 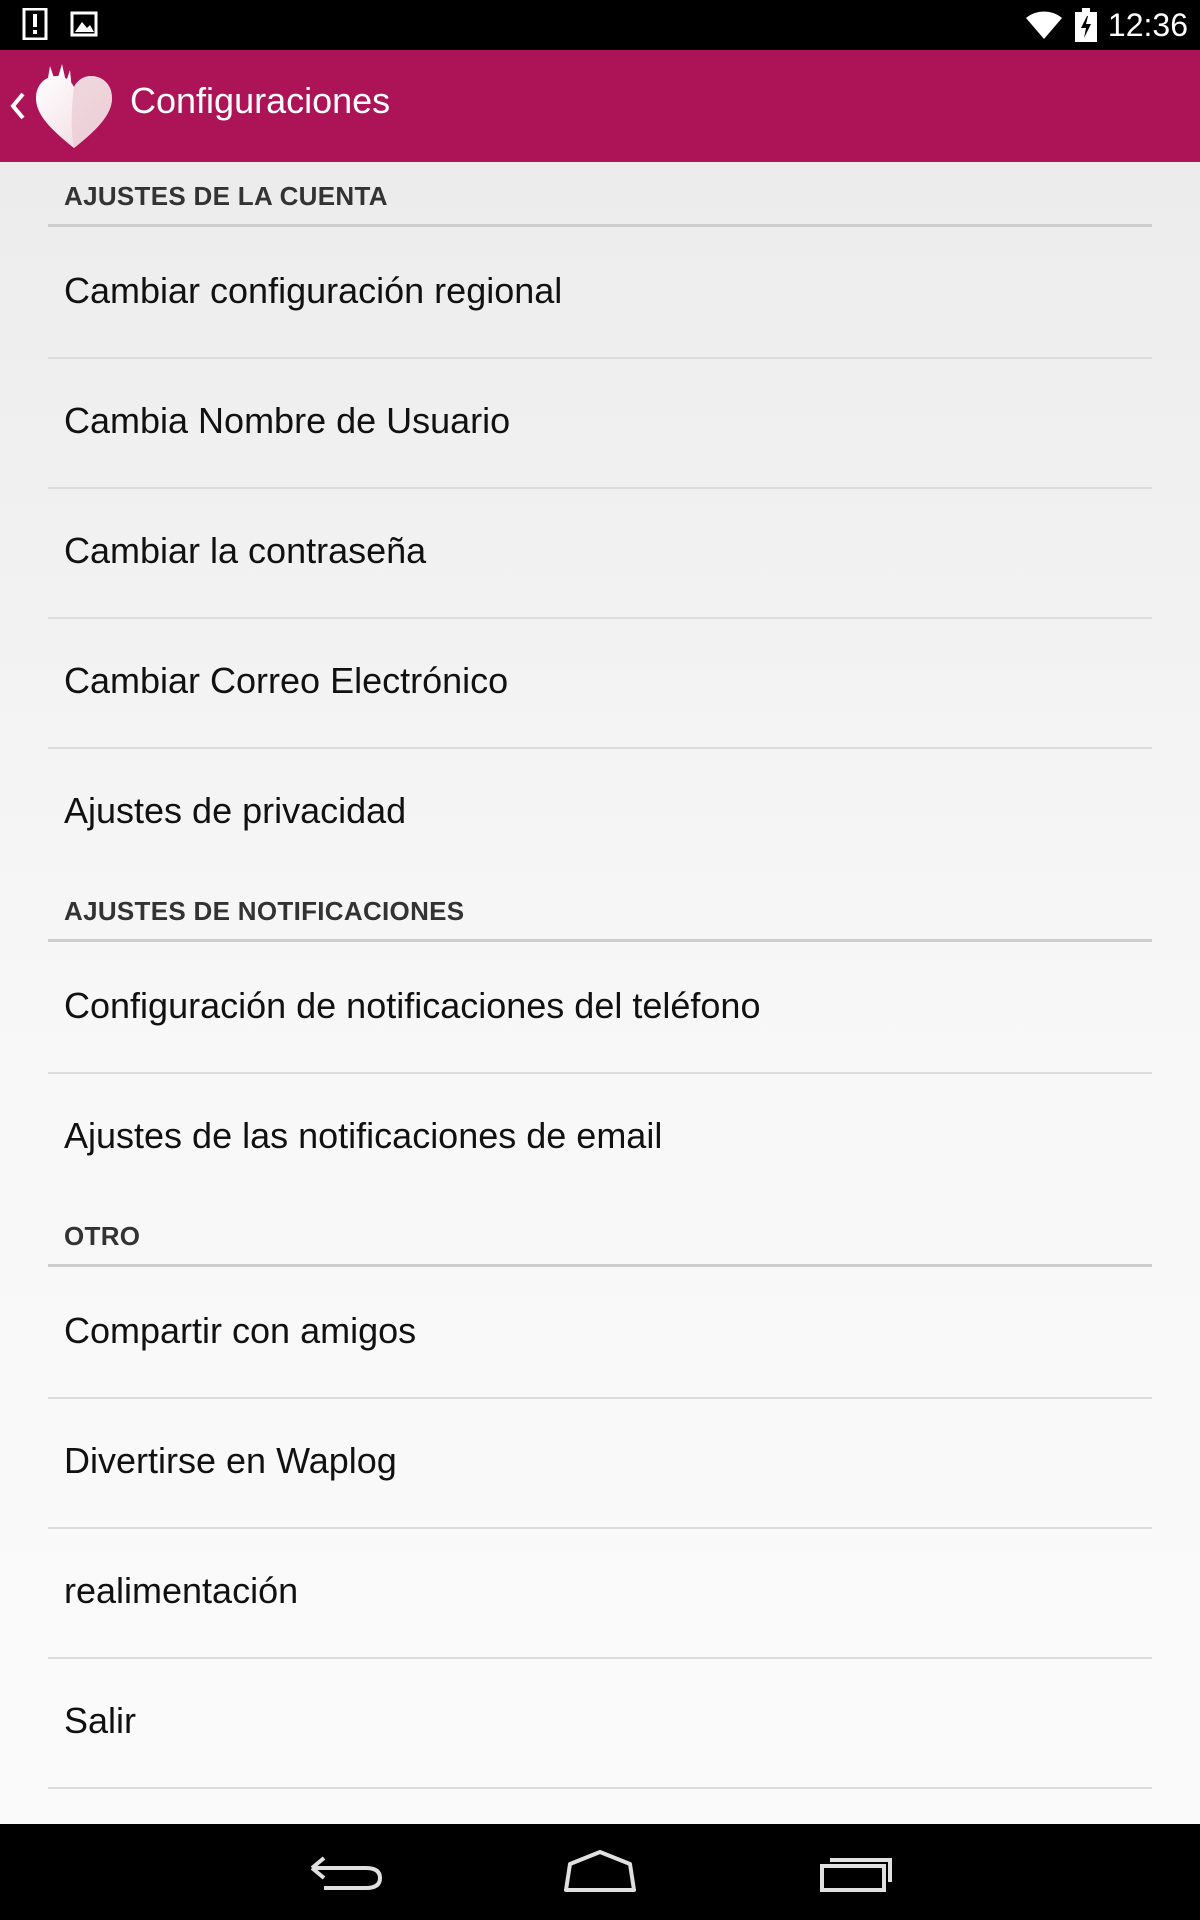 I want to click on settings-item-email-notifications: Ajustes de las notificaciones de email, so click(x=600, y=1137).